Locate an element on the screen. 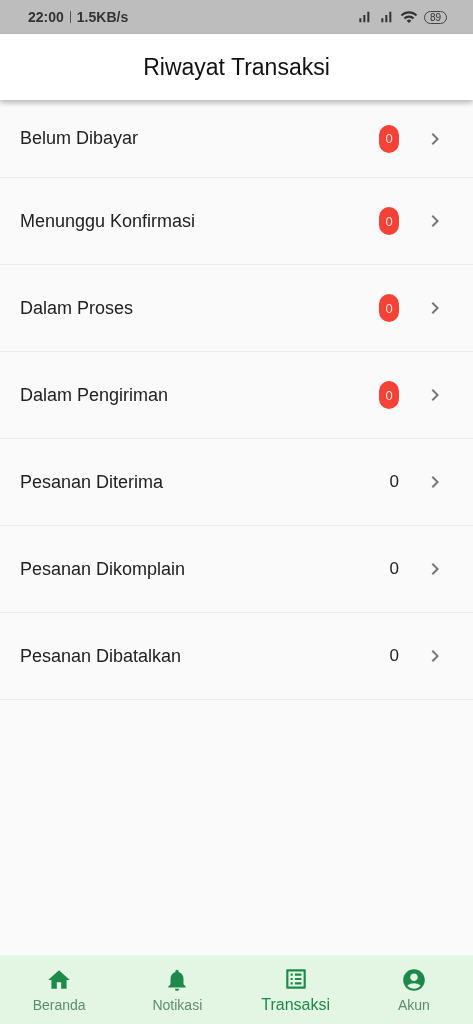 This screenshot has height=1024, width=473. network-speed: 1.5KB/s is located at coordinates (102, 17).